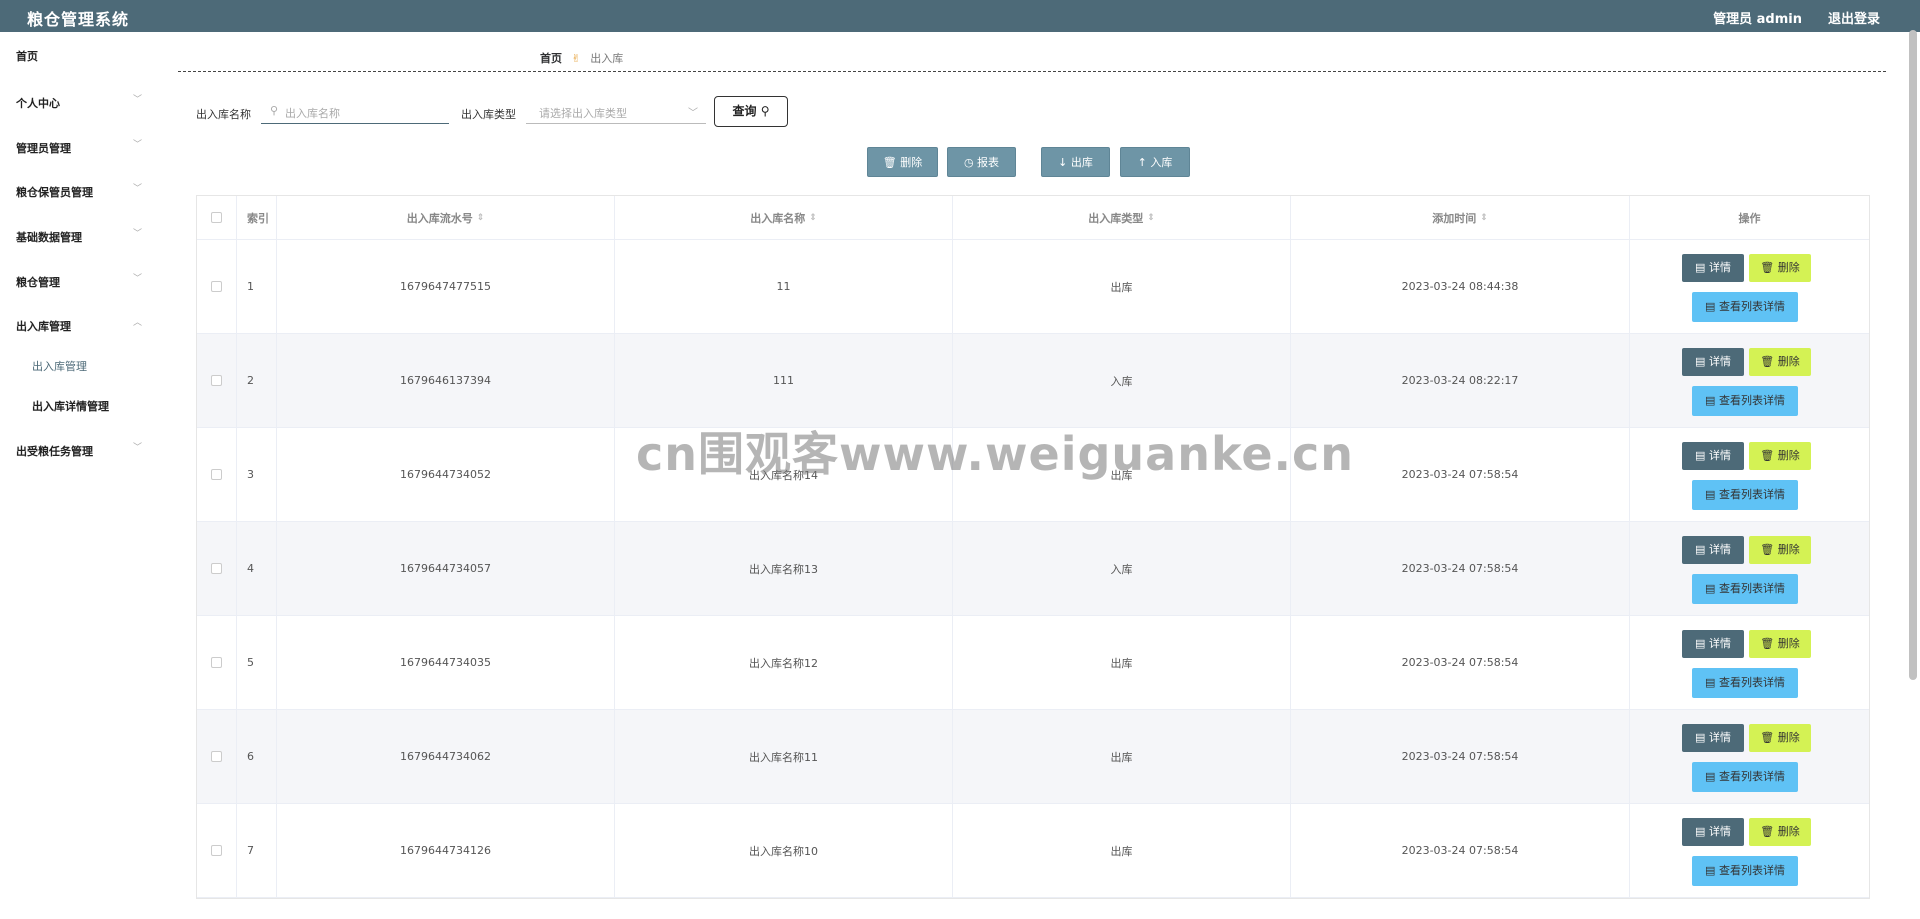 The width and height of the screenshot is (1920, 919). What do you see at coordinates (1757, 19) in the screenshot?
I see `current-user: 管理员 admin` at bounding box center [1757, 19].